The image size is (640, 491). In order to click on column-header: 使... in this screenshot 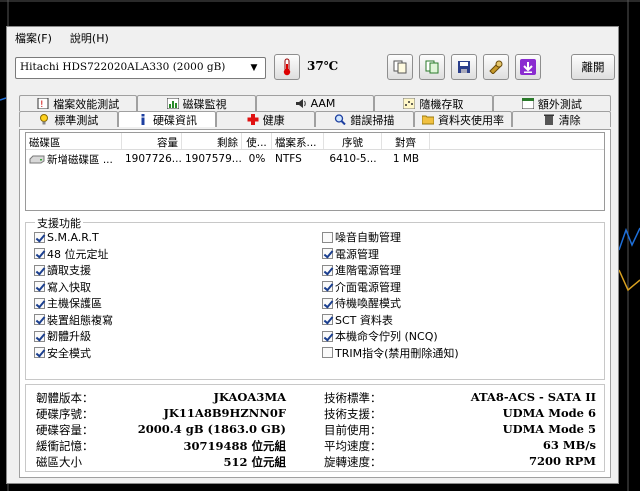, I will do `click(257, 141)`.